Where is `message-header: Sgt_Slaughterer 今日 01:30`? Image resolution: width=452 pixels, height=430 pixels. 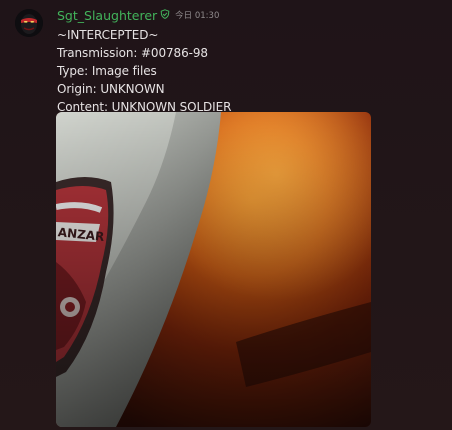 message-header: Sgt_Slaughterer 今日 01:30 is located at coordinates (138, 16).